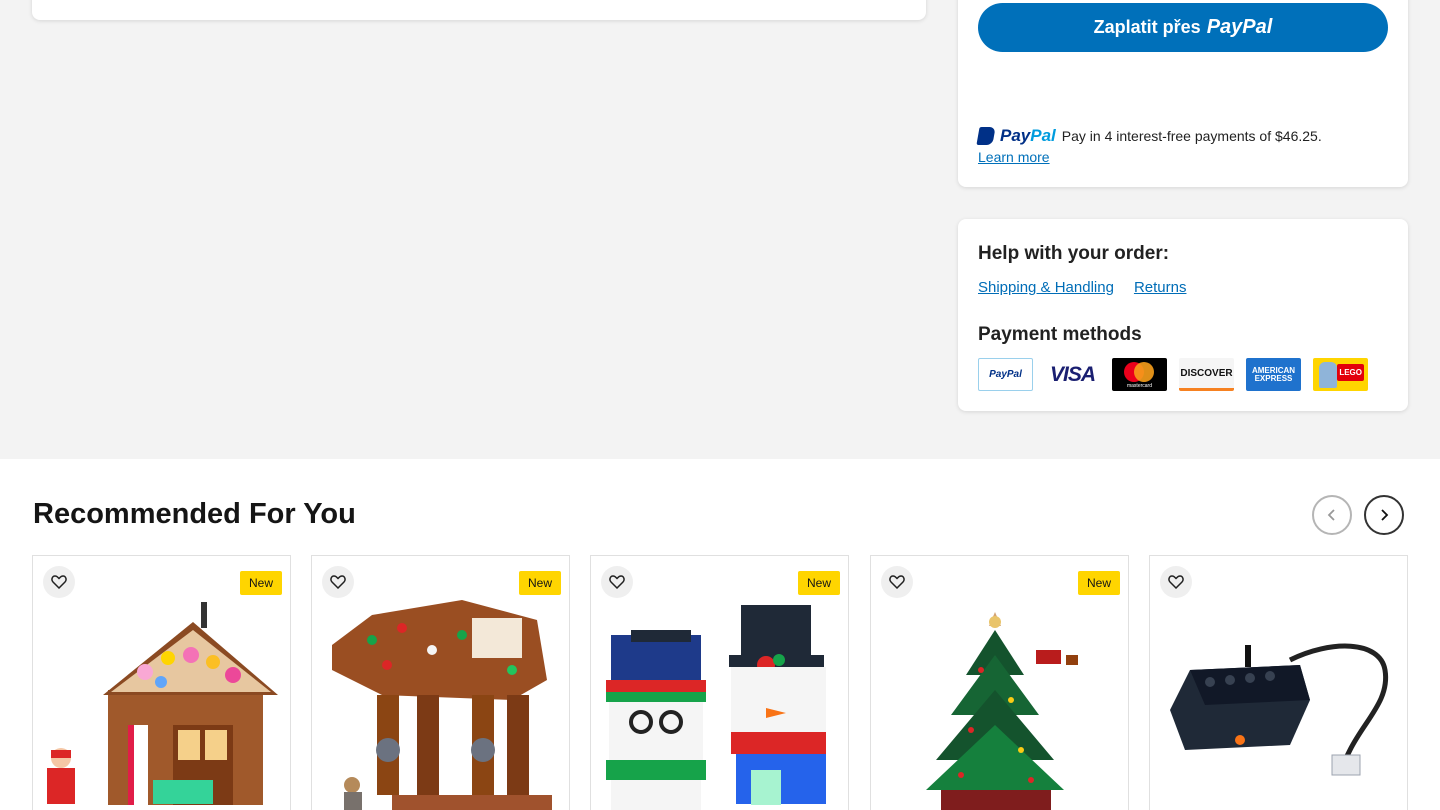 This screenshot has width=1440, height=810. I want to click on paypal-button-prefix: Zaplatit přes, so click(1147, 27).